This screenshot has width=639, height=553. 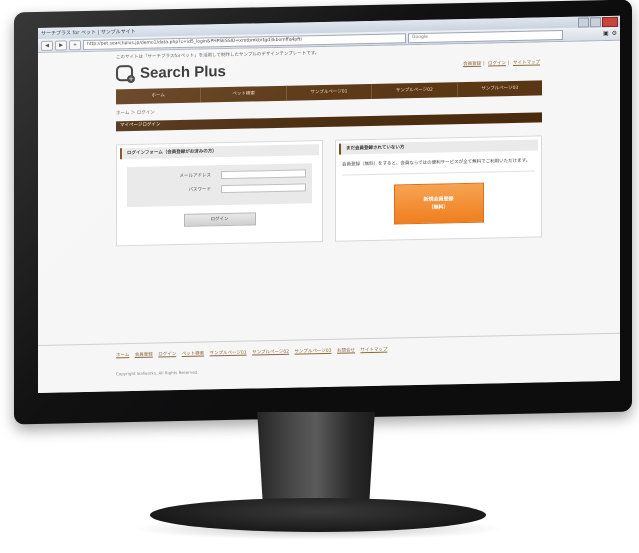 I want to click on password-label: パスワード, so click(x=200, y=190).